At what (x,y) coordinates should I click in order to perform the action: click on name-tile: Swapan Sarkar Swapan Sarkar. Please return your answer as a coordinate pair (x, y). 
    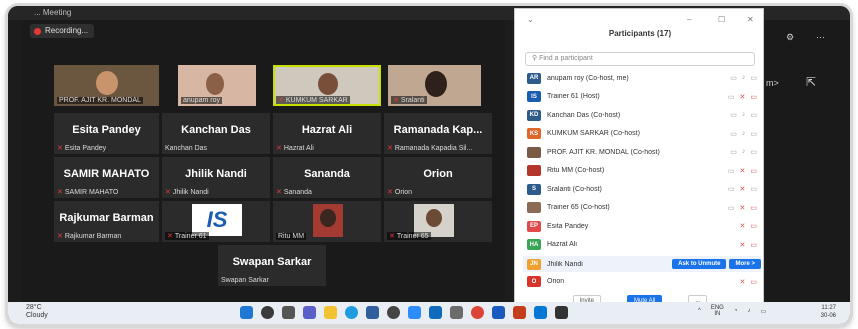
    Looking at the image, I should click on (272, 265).